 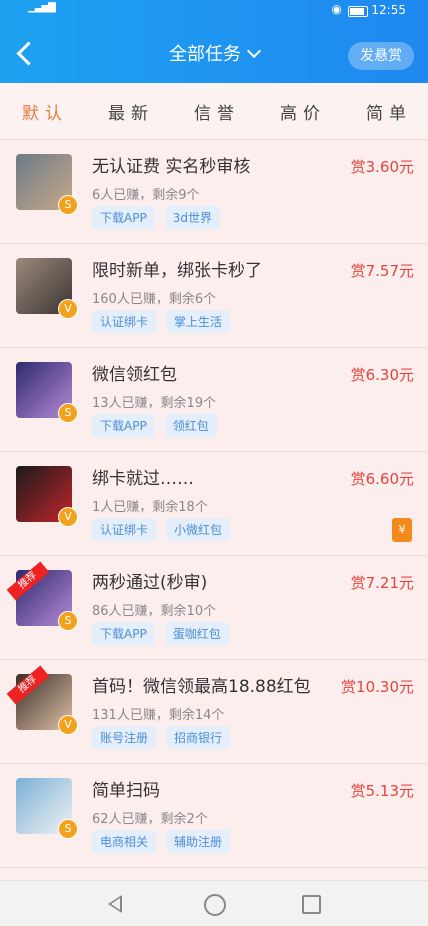 I want to click on task-row: V 绑卡就过…… 1人已赚，剩余18个认证绑卡 小微红包 赏6.60元 ¥, so click(x=214, y=504).